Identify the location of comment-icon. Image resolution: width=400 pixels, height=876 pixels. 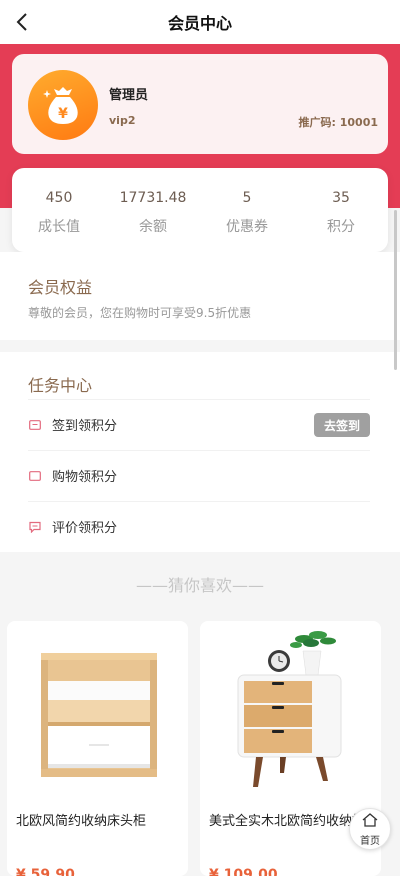
(35, 527).